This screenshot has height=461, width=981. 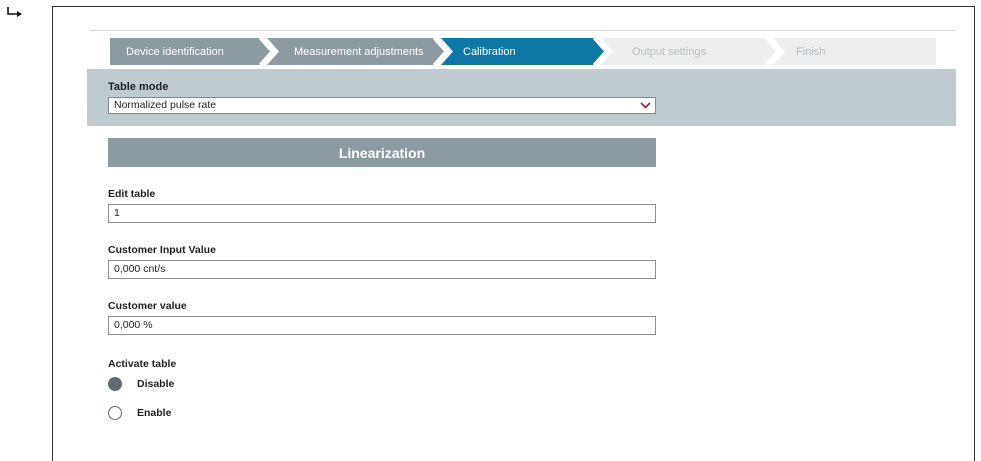 I want to click on chevron-down-icon, so click(x=645, y=105).